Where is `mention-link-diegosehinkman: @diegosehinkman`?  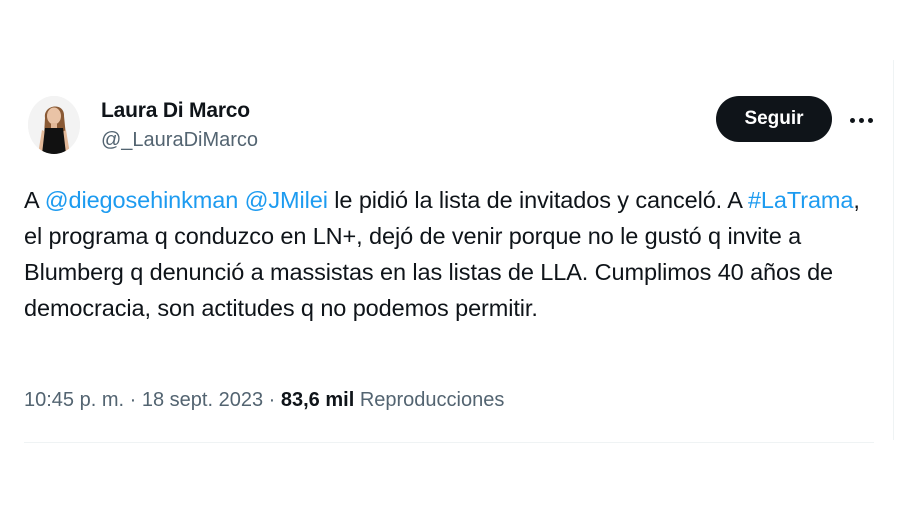 mention-link-diegosehinkman: @diegosehinkman is located at coordinates (142, 200).